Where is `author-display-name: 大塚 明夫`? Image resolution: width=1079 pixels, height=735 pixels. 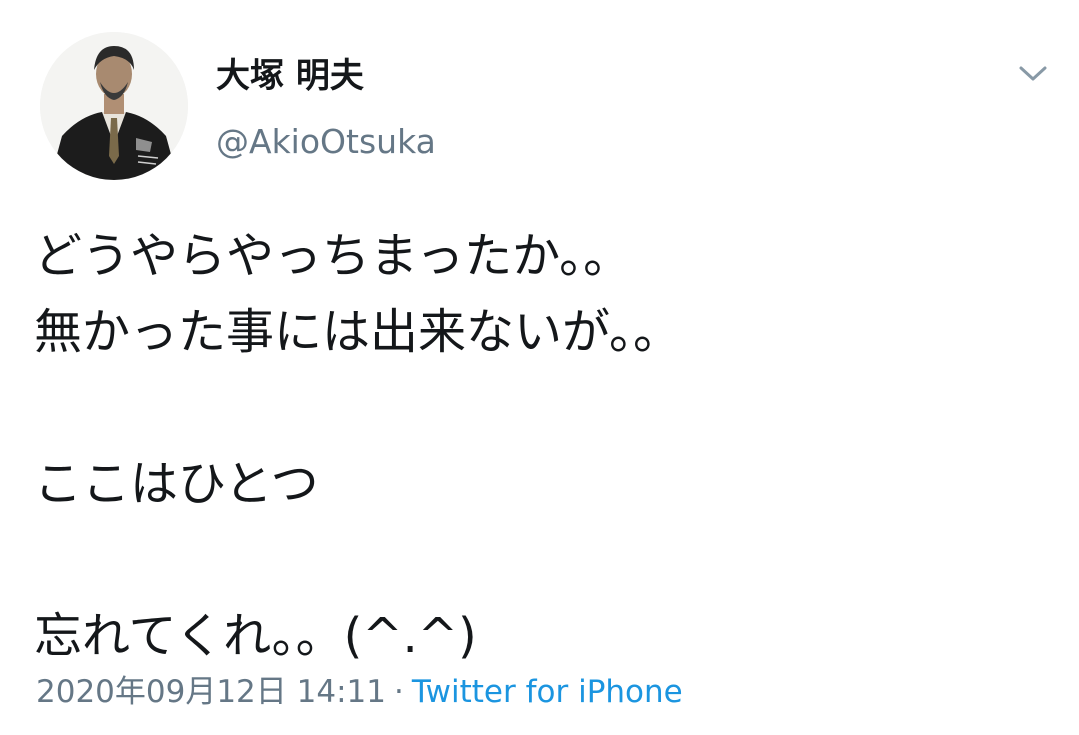
author-display-name: 大塚 明夫 is located at coordinates (290, 76).